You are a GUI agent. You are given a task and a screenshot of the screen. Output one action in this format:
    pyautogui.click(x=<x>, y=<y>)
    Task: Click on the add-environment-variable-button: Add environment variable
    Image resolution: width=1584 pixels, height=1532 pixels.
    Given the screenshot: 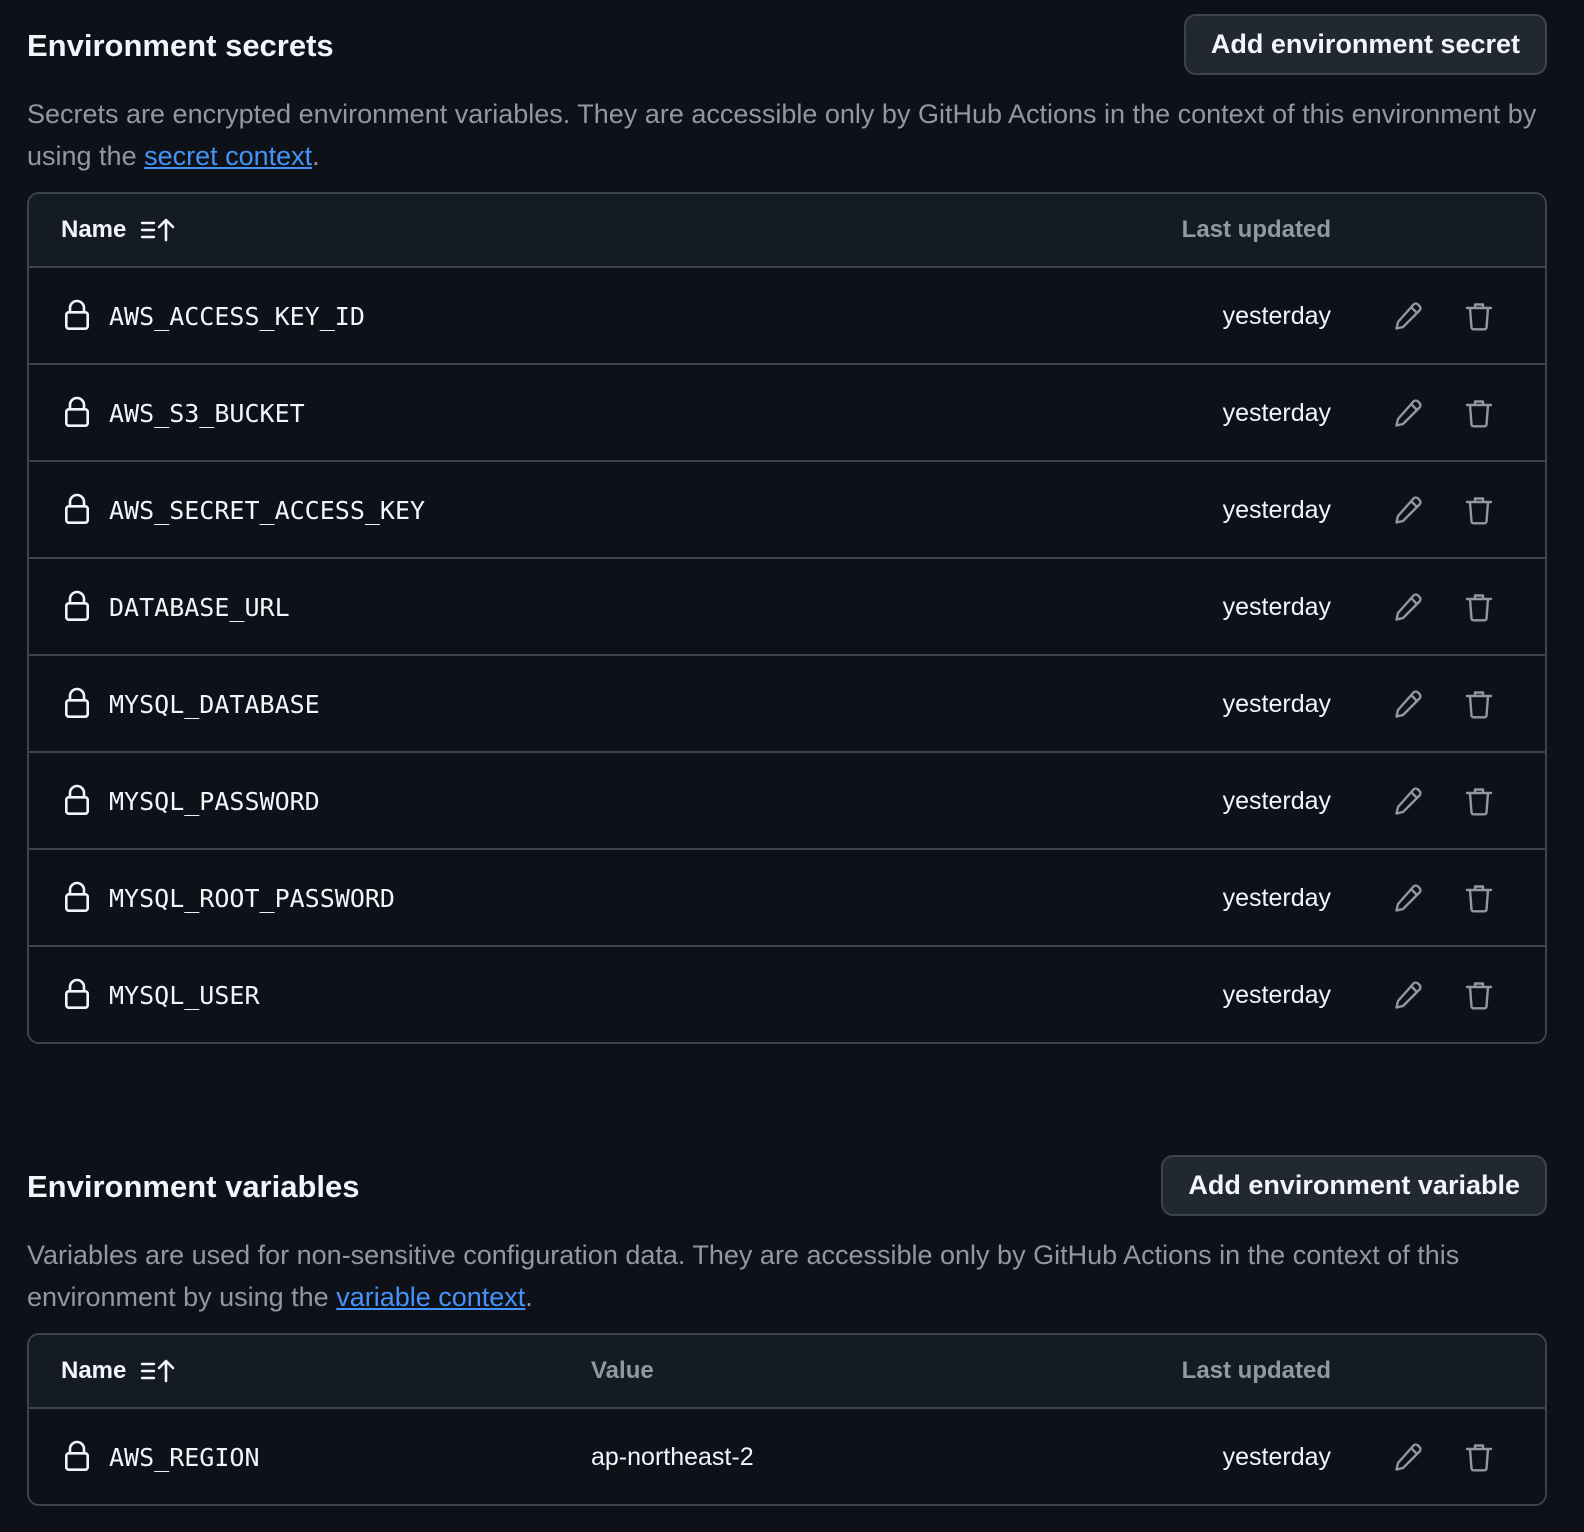 What is the action you would take?
    pyautogui.click(x=1354, y=1185)
    